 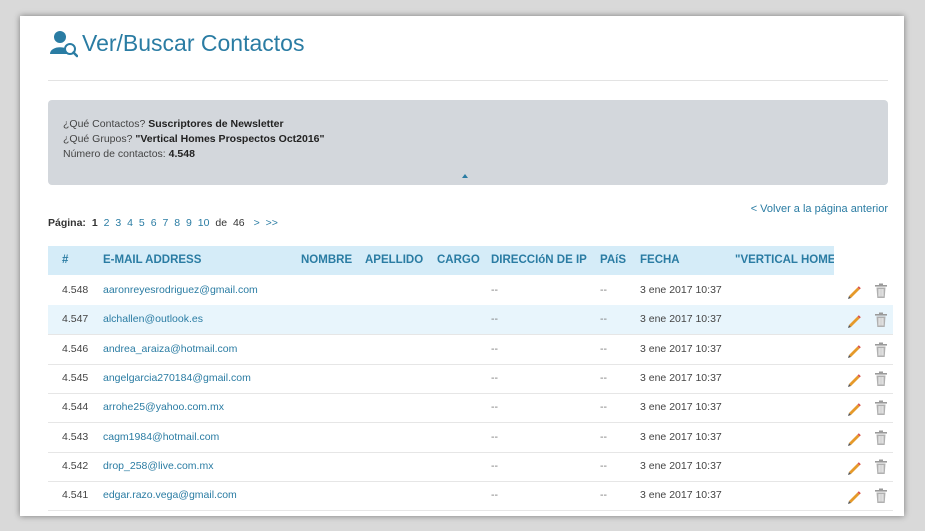 I want to click on count-line: Número de contactos: 4.548, so click(x=129, y=154).